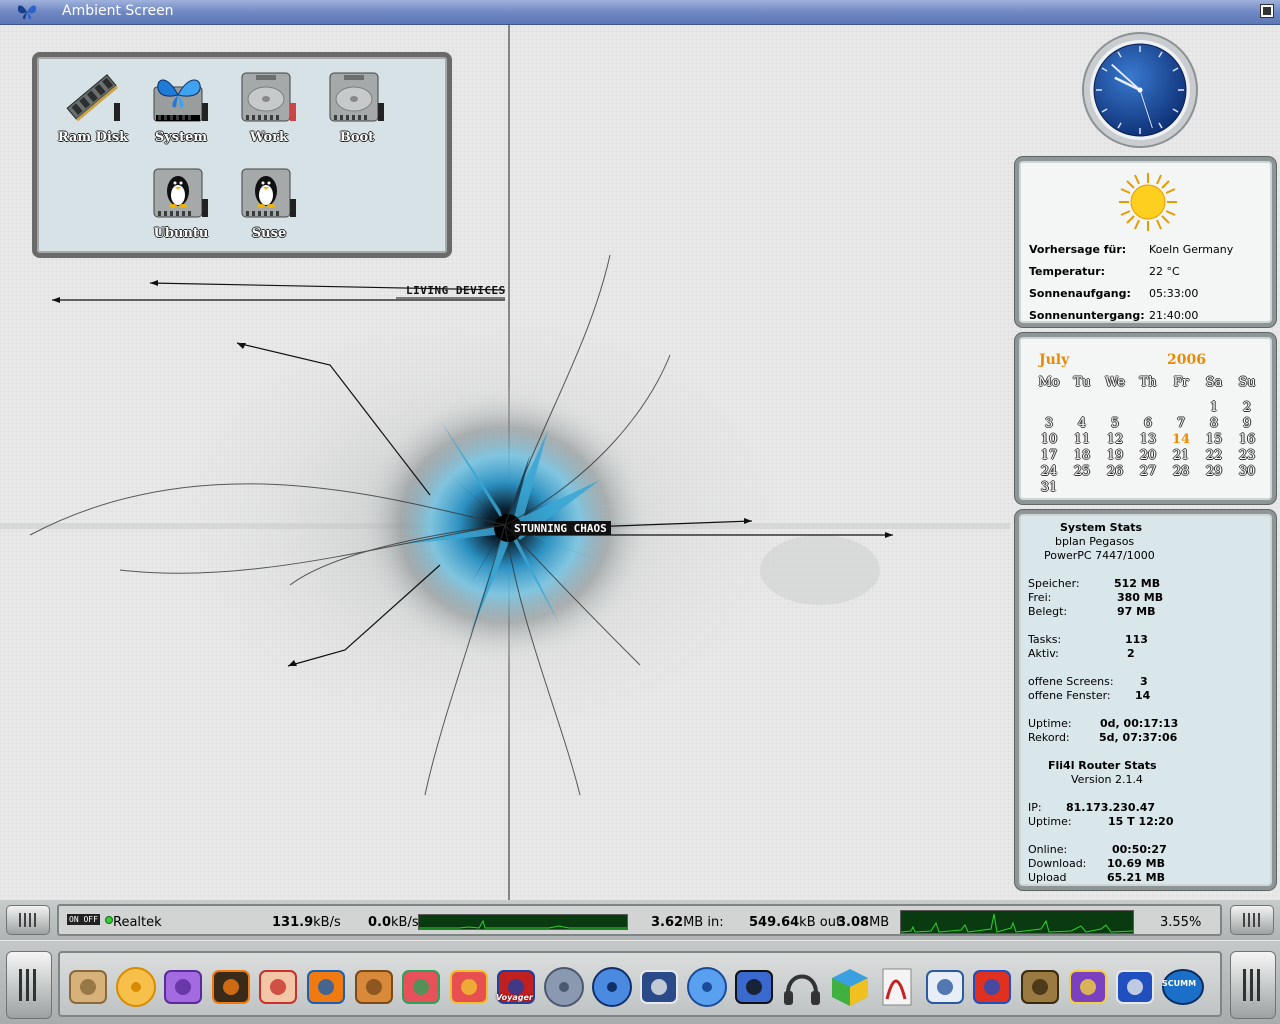  Describe the element at coordinates (1214, 471) in the screenshot. I see `calendar-day: 29` at that location.